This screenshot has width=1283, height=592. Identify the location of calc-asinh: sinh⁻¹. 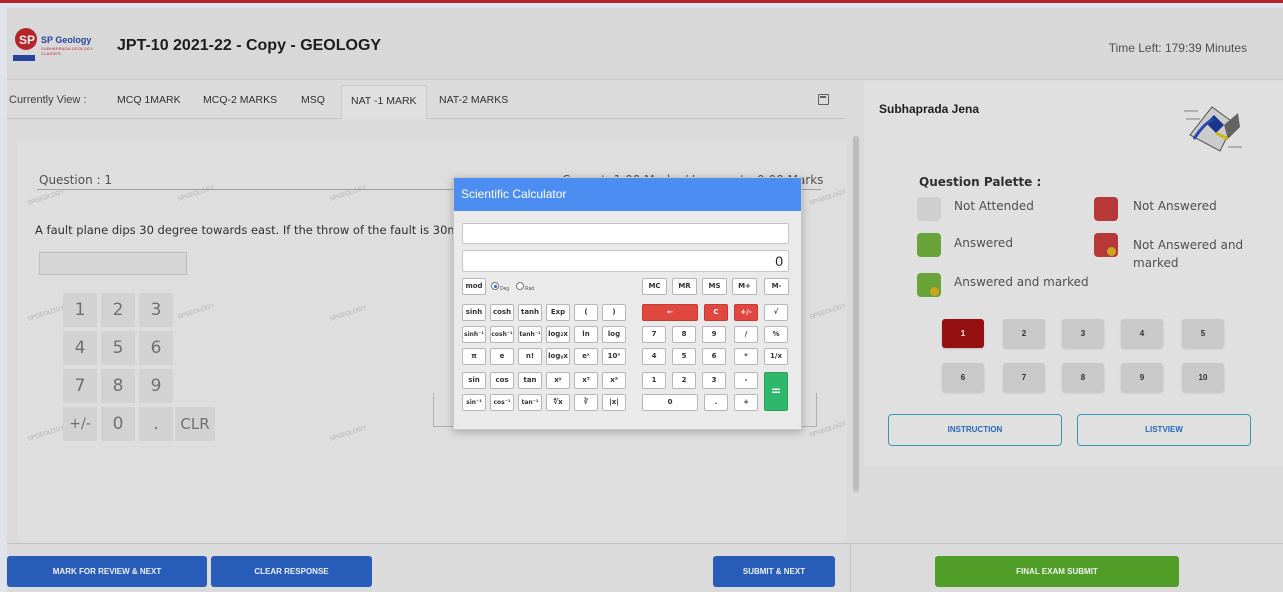
(474, 334).